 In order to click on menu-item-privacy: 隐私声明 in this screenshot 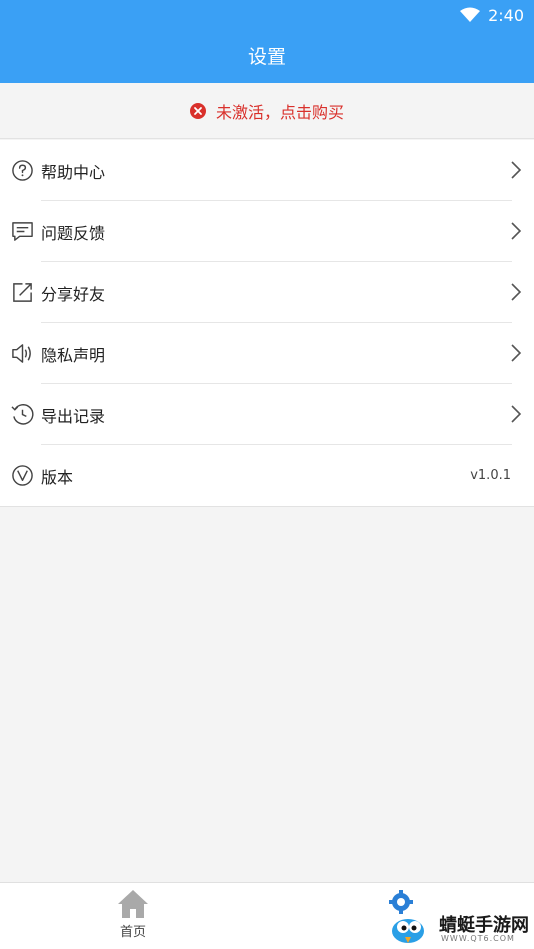, I will do `click(267, 353)`.